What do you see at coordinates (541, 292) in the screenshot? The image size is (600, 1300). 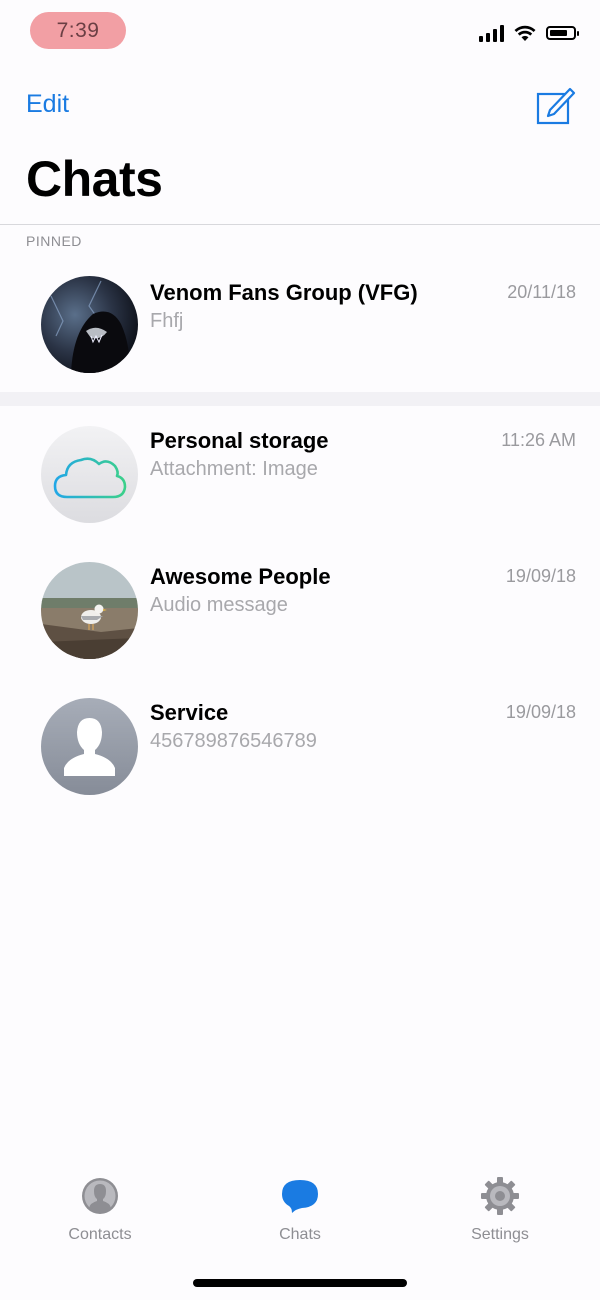 I see `chat-date: 20/11/18` at bounding box center [541, 292].